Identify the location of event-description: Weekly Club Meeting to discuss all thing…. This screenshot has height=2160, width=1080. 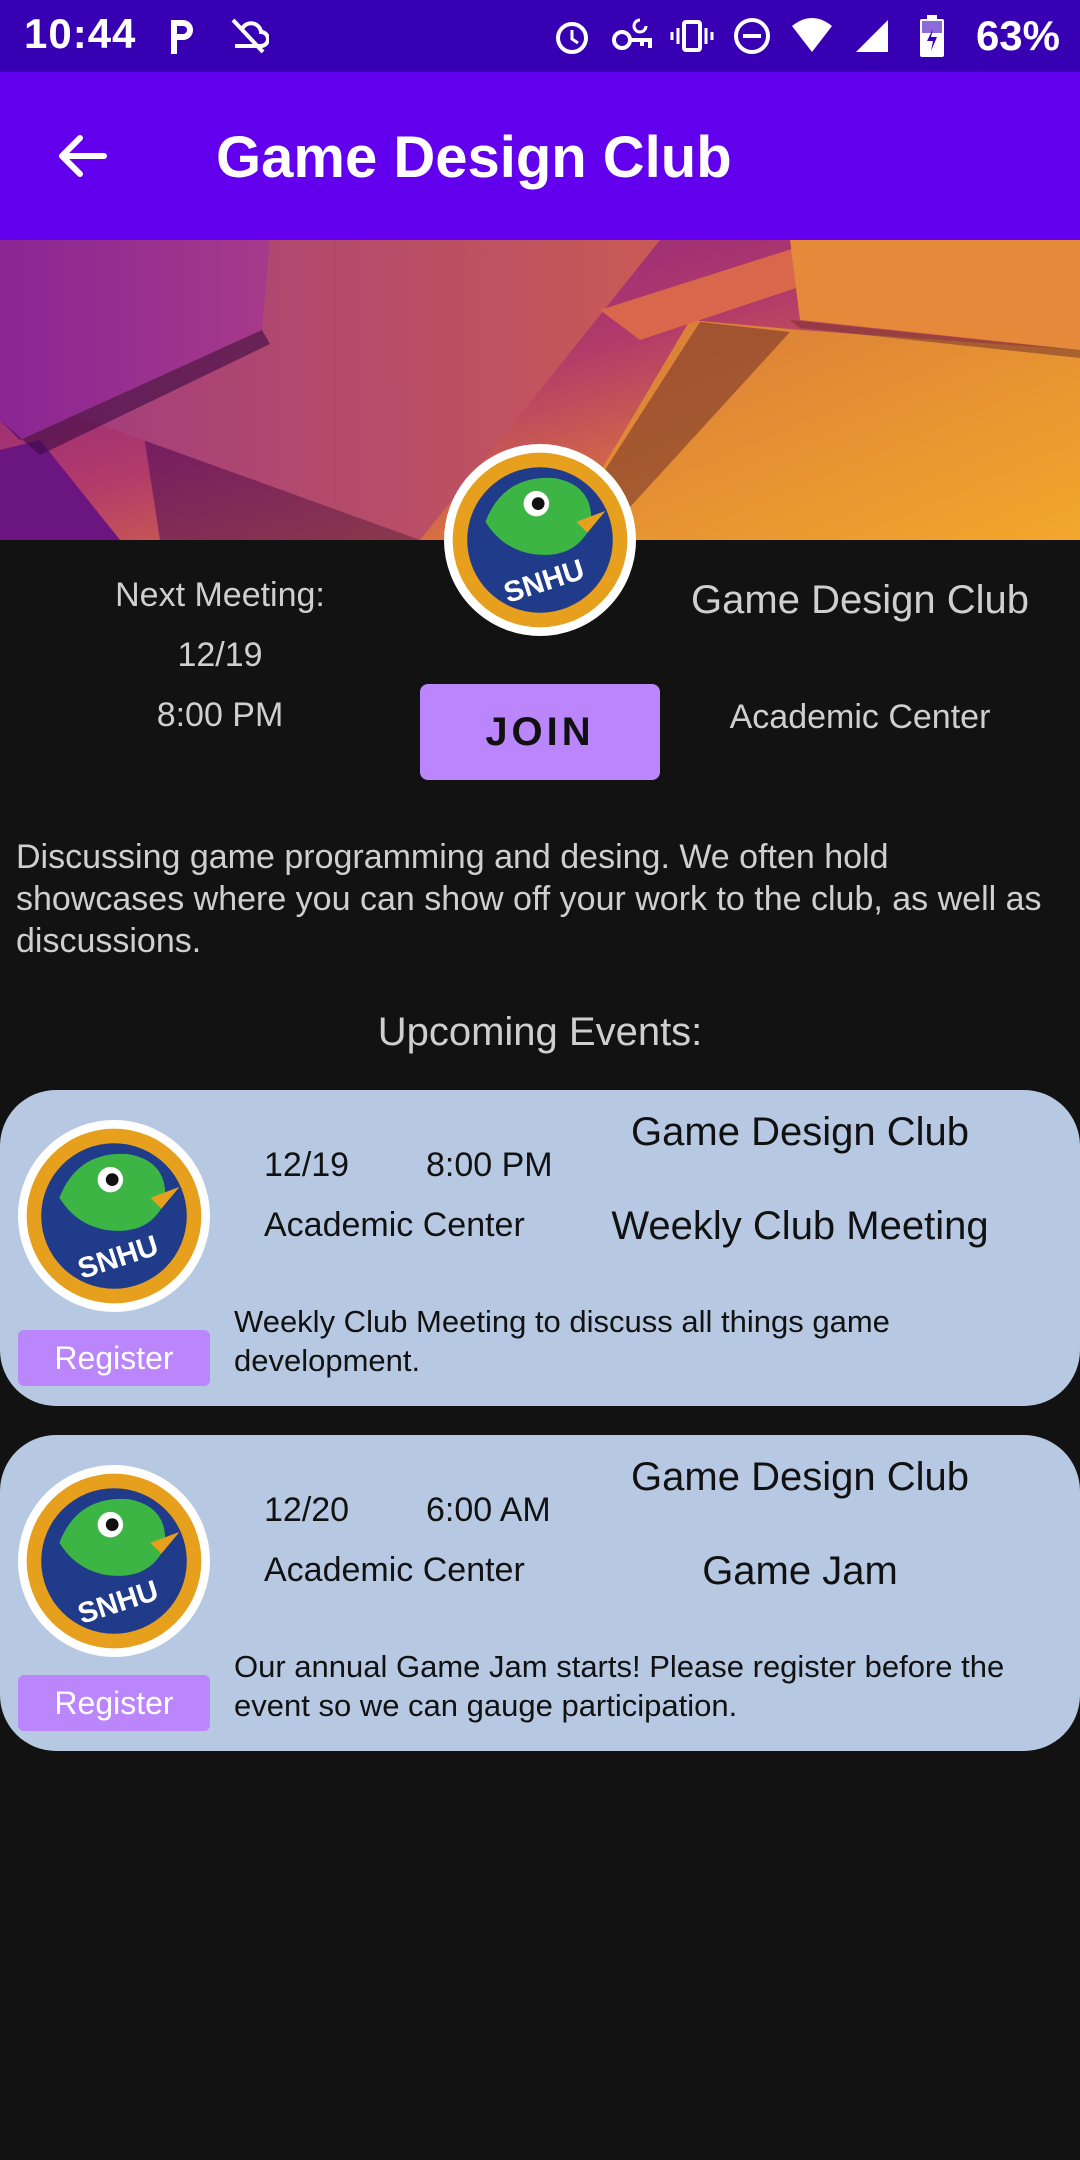
(562, 1341).